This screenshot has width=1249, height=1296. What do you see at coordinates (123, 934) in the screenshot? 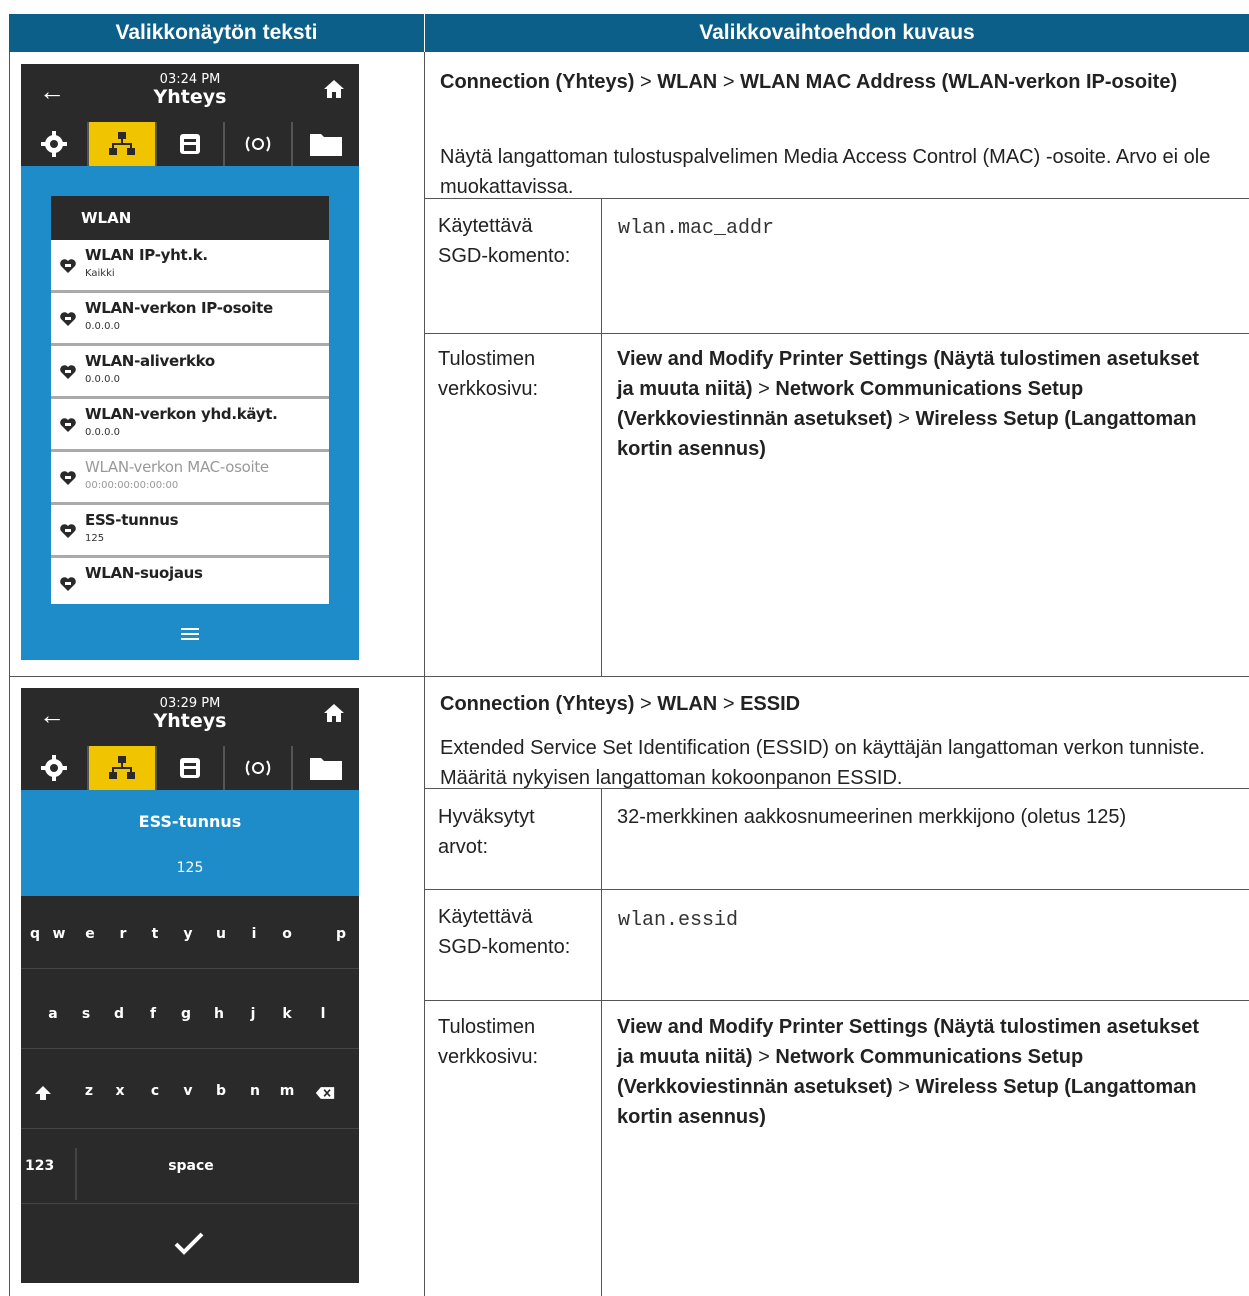
I see `key-r: r` at bounding box center [123, 934].